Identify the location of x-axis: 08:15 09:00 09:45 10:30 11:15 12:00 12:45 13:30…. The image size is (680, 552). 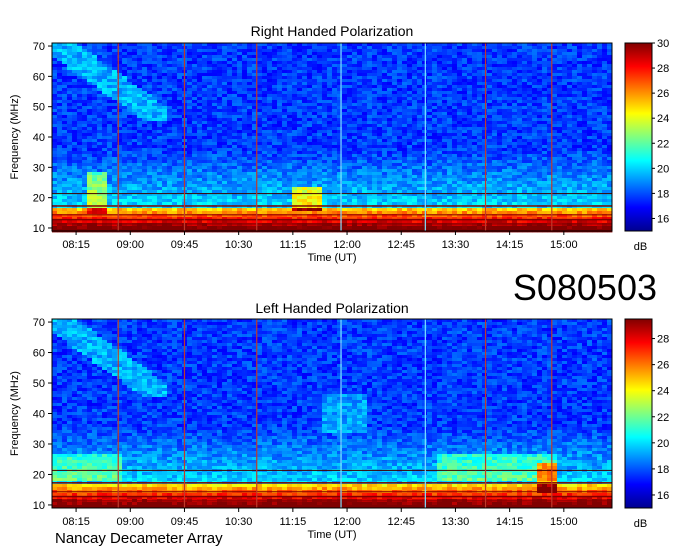
(319, 247).